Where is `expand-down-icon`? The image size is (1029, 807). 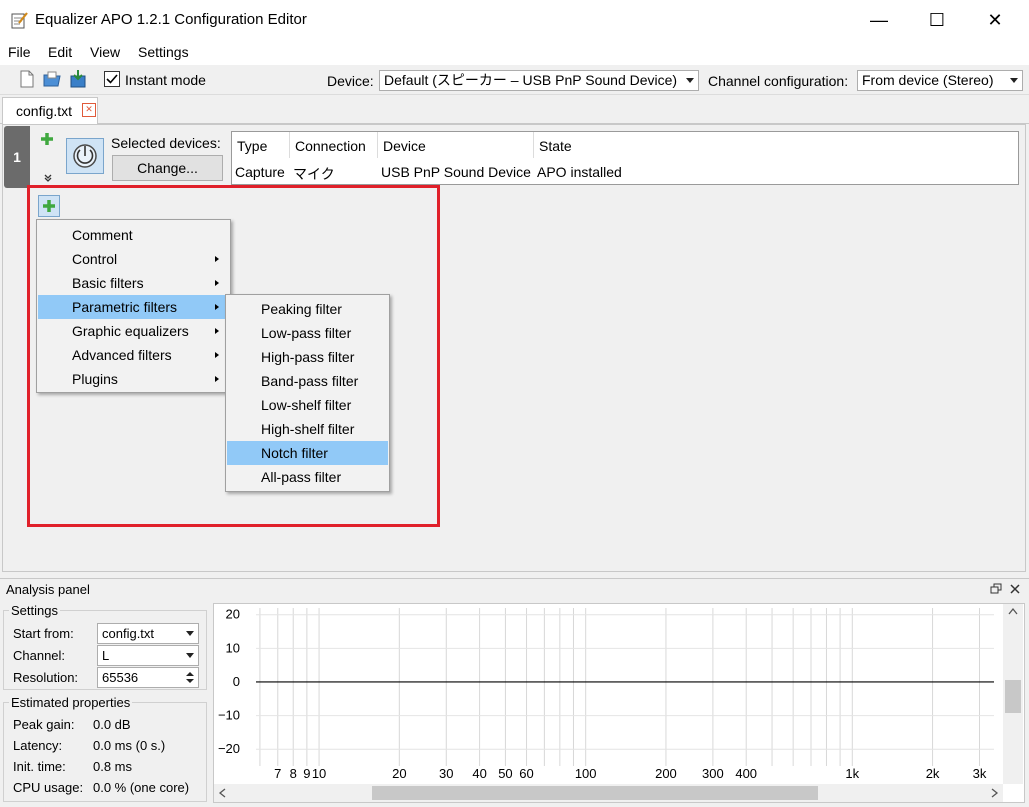
expand-down-icon is located at coordinates (48, 178).